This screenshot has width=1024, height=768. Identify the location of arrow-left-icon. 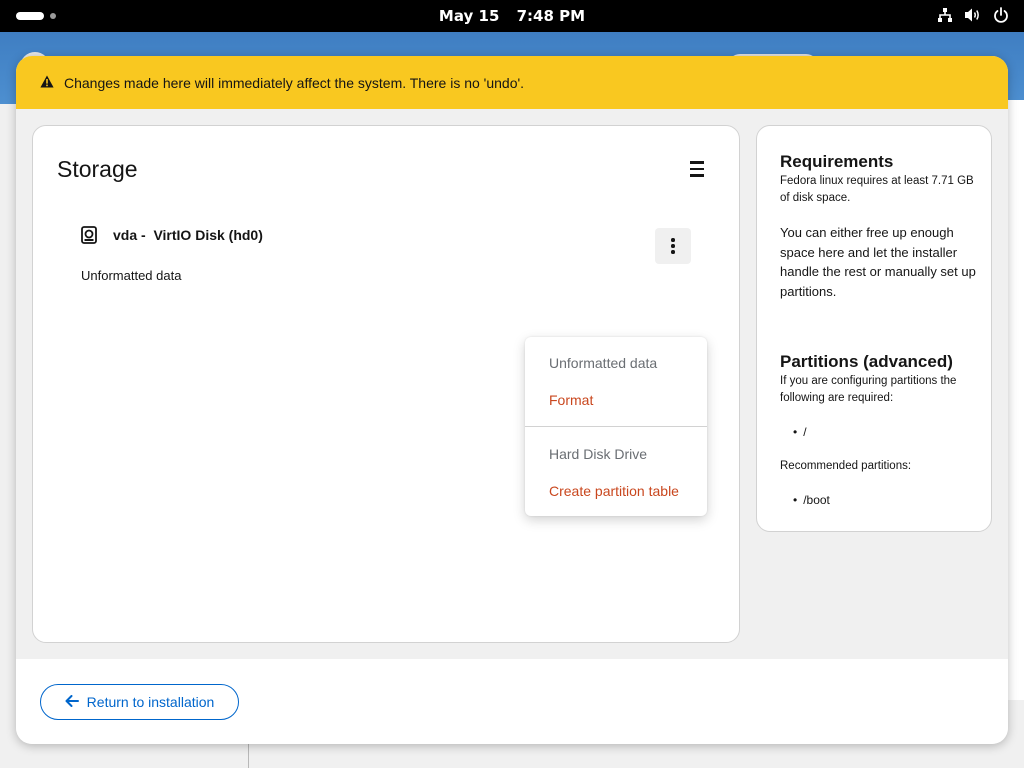
(72, 702).